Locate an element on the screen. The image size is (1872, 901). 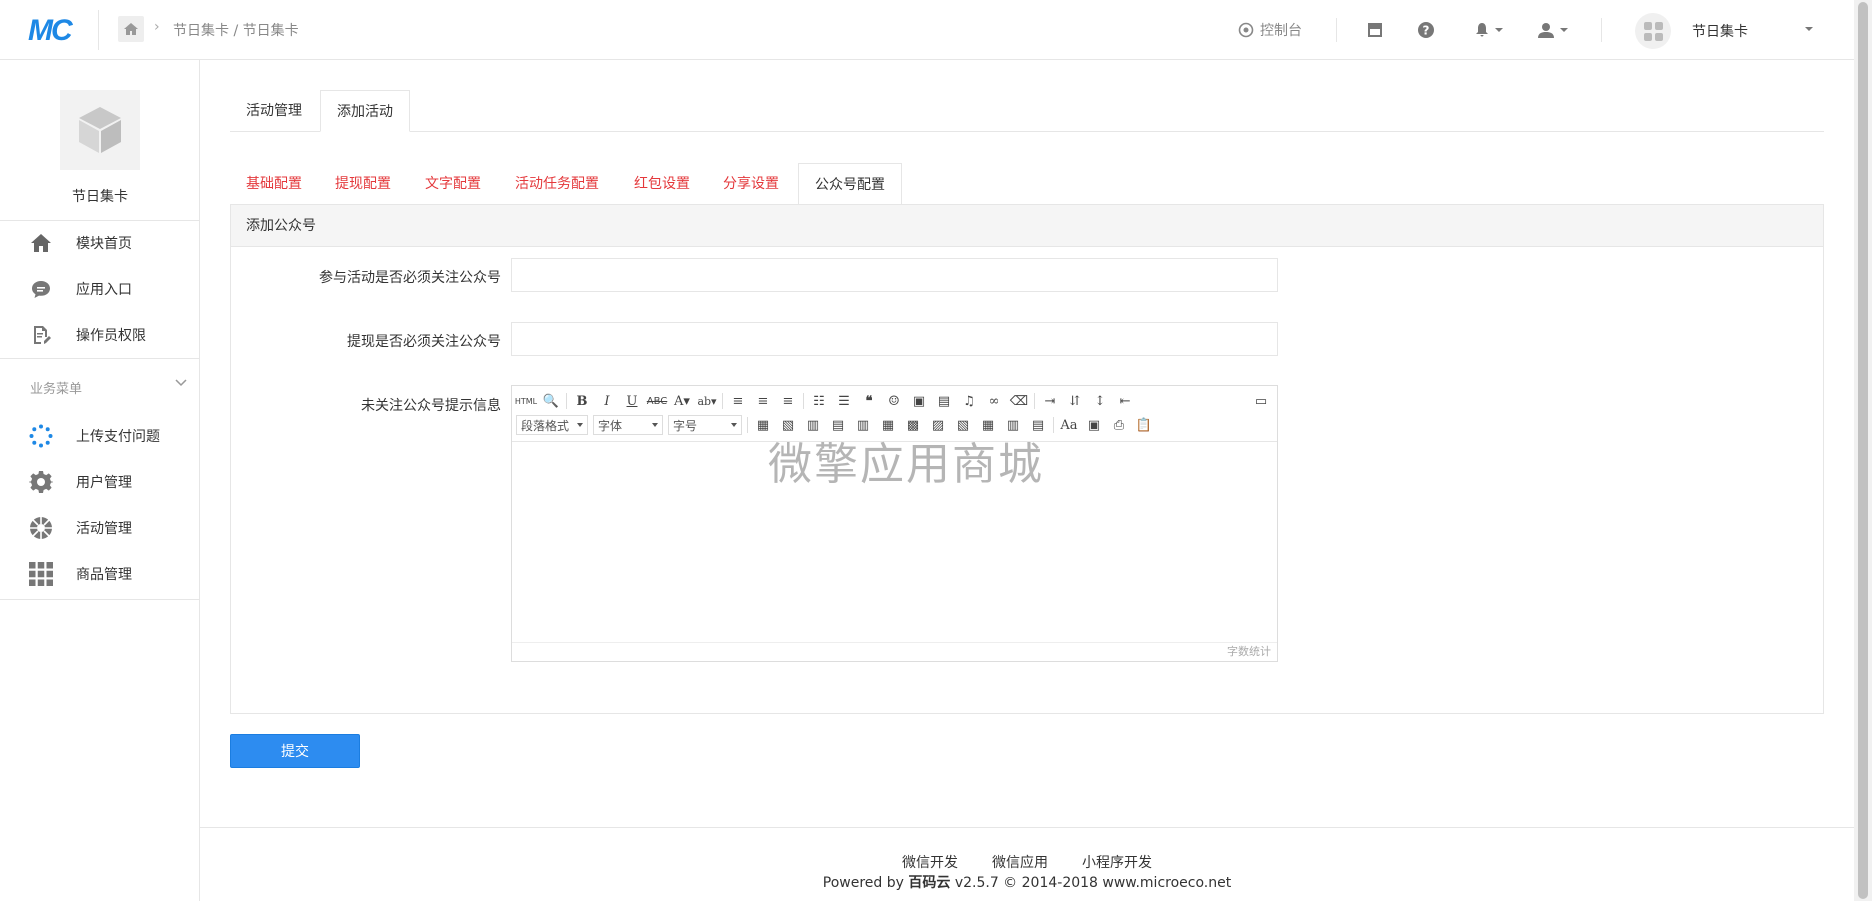
scrollbar-thumb is located at coordinates (1863, 450).